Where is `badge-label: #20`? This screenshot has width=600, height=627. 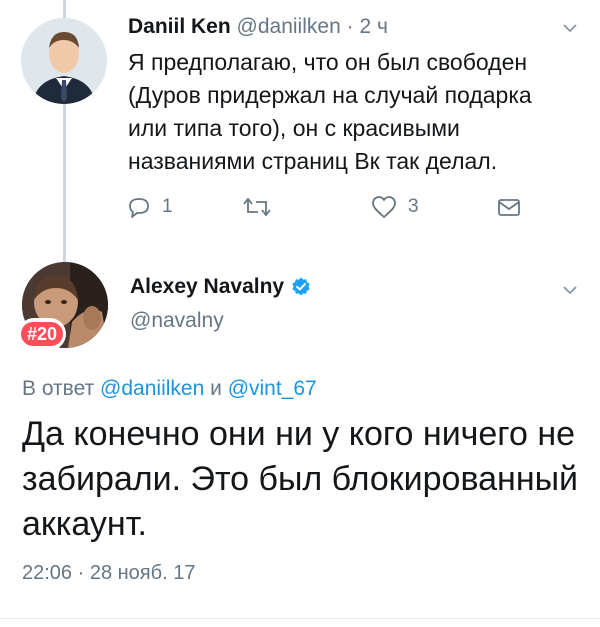 badge-label: #20 is located at coordinates (42, 334).